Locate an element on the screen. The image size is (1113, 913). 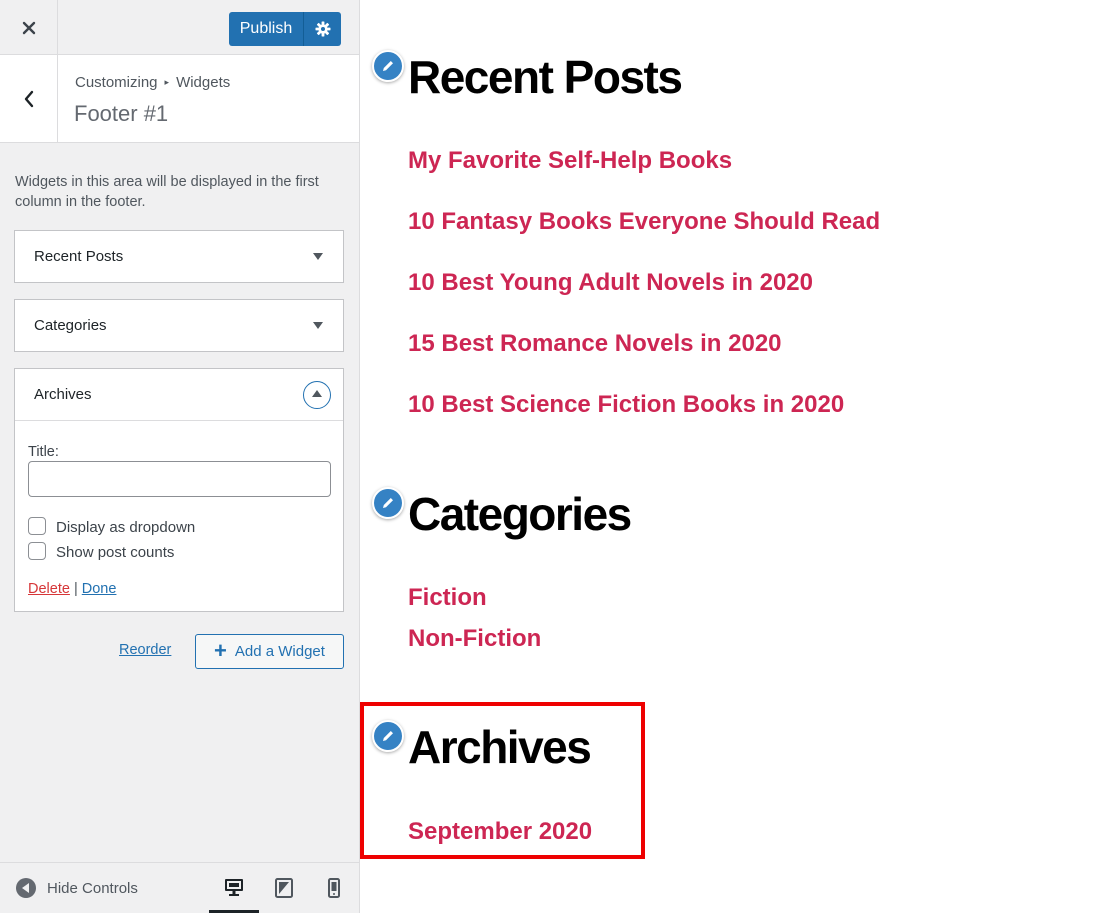
widget-recent-posts: Recent Posts is located at coordinates (179, 256).